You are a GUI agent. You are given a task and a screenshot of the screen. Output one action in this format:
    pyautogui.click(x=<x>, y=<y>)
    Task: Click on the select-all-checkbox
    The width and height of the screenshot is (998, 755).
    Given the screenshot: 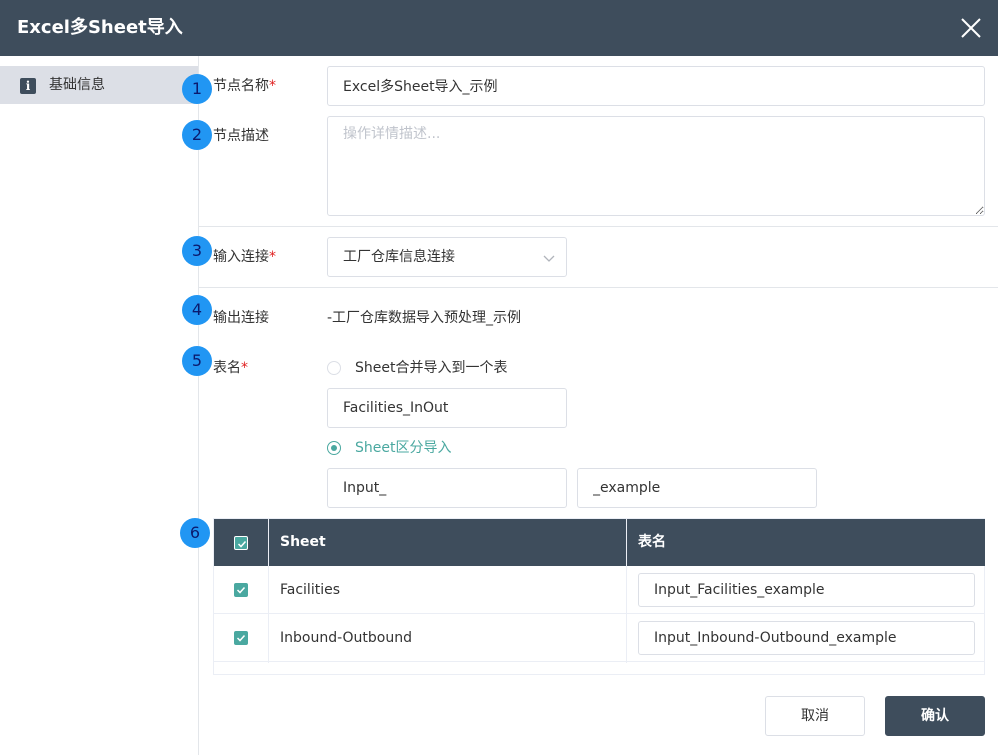 What is the action you would take?
    pyautogui.click(x=241, y=543)
    